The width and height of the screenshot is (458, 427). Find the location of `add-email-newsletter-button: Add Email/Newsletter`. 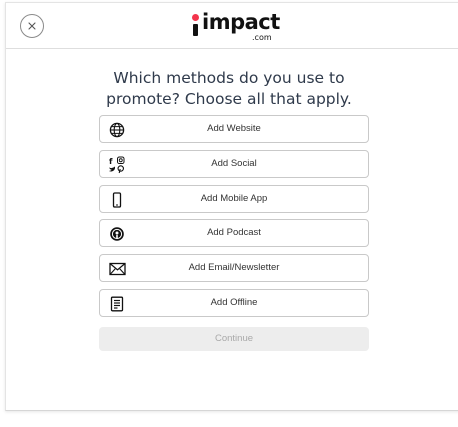

add-email-newsletter-button: Add Email/Newsletter is located at coordinates (234, 268).